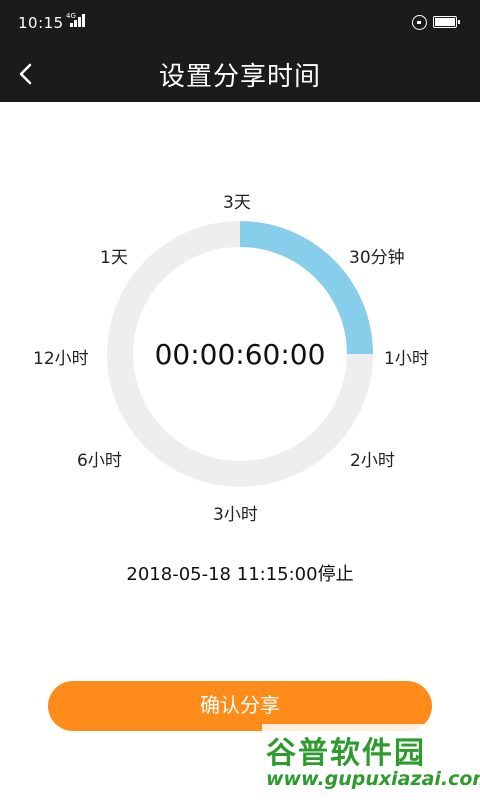  What do you see at coordinates (419, 22) in the screenshot?
I see `lock-rotation-icon` at bounding box center [419, 22].